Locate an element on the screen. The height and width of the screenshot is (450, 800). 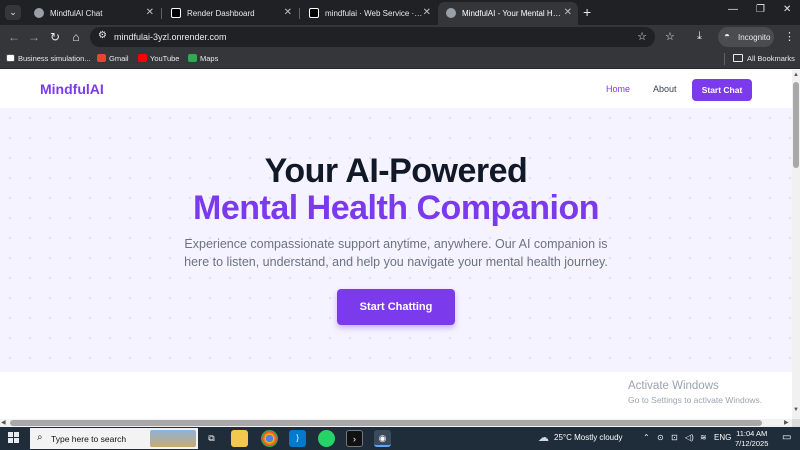
window-close-icon: ✕ is located at coordinates (787, 9).